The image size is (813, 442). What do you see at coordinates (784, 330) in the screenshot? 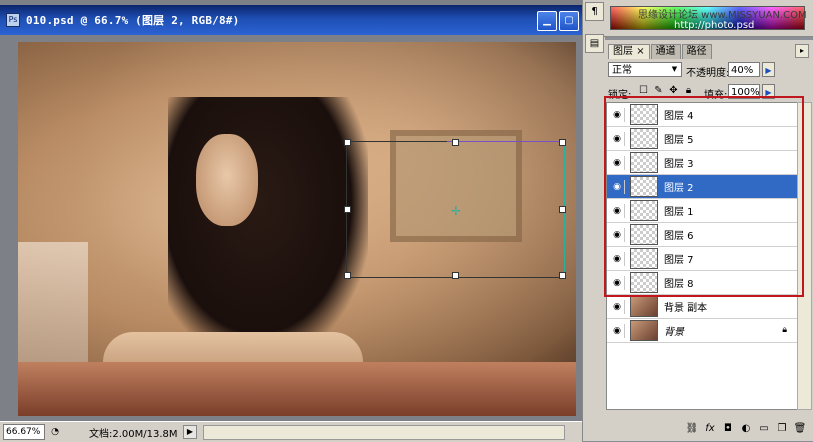
I see `lock-icon: 🔒︎` at bounding box center [784, 330].